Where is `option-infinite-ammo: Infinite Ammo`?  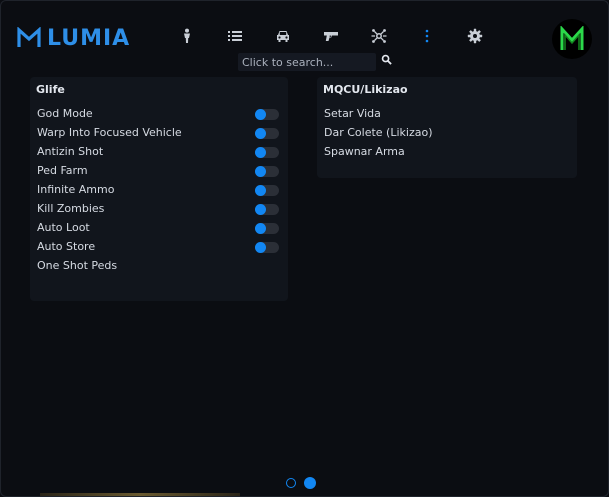
option-infinite-ammo: Infinite Ammo is located at coordinates (75, 189).